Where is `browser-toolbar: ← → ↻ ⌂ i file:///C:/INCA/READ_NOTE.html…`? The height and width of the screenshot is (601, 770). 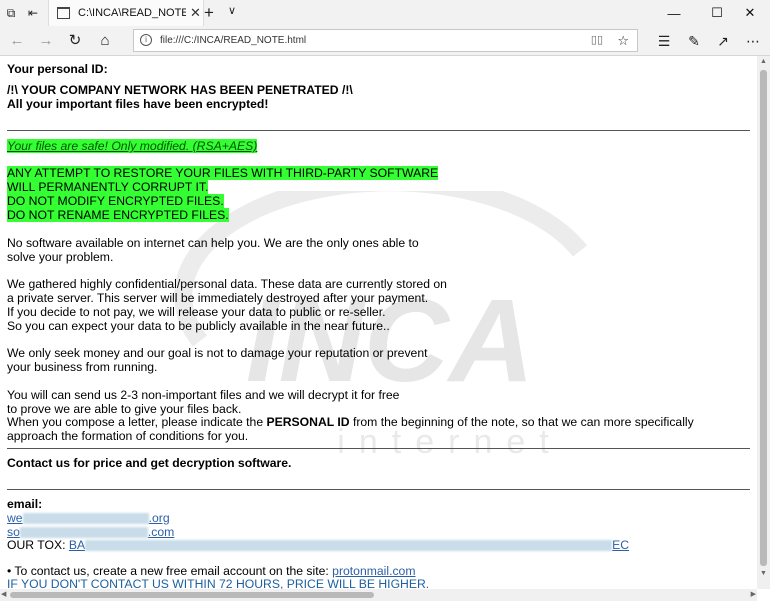 browser-toolbar: ← → ↻ ⌂ i file:///C:/INCA/READ_NOTE.html… is located at coordinates (385, 41).